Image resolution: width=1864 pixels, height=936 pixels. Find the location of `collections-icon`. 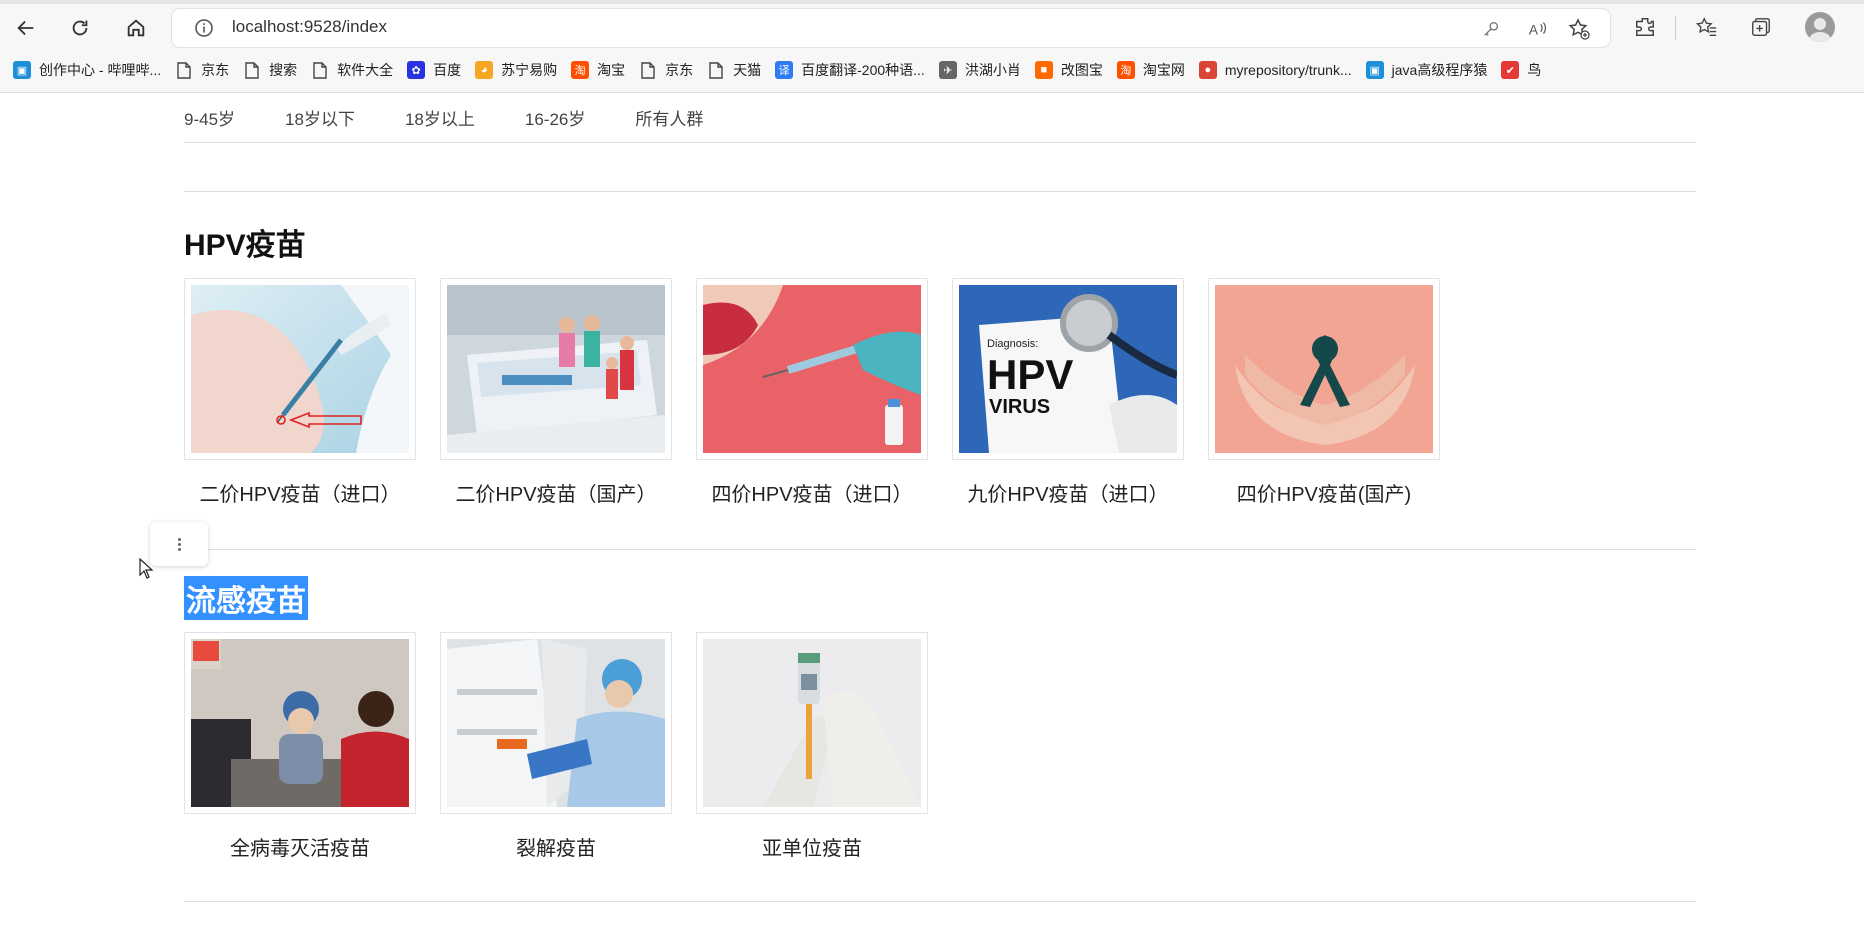

collections-icon is located at coordinates (1761, 27).